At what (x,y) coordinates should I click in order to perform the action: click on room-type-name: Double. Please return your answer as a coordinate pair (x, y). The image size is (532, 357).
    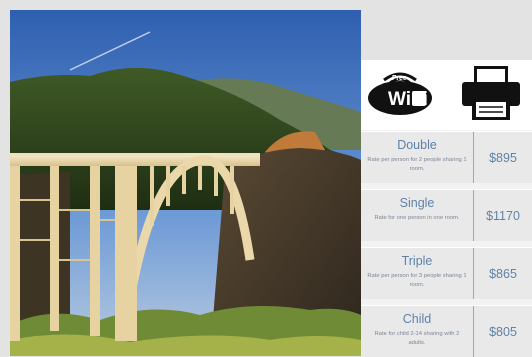
    Looking at the image, I should click on (417, 145).